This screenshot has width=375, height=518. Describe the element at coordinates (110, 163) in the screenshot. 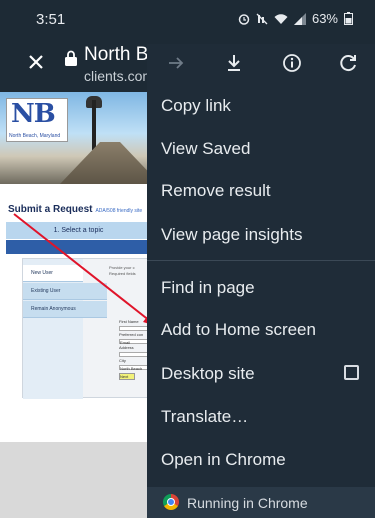

I see `pier-image` at that location.